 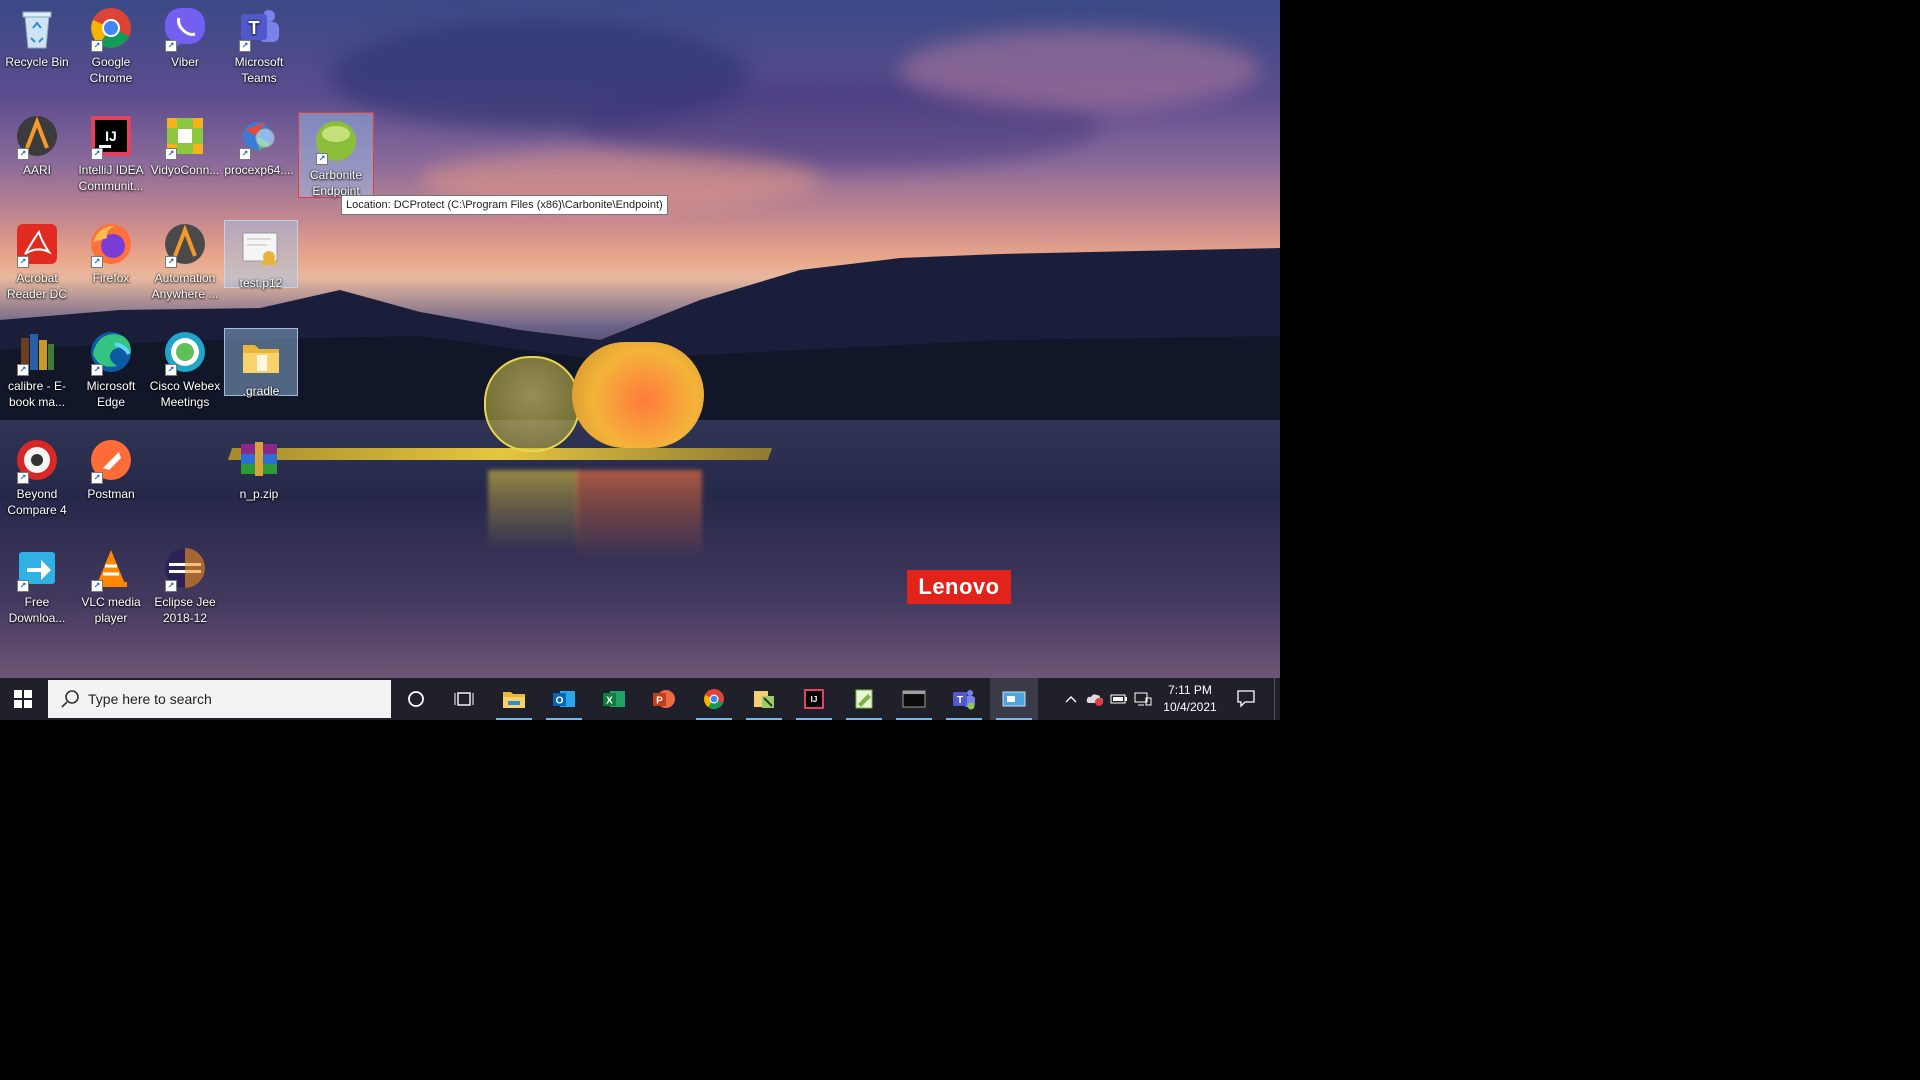 I want to click on webex-icon: ↗, so click(x=185, y=352).